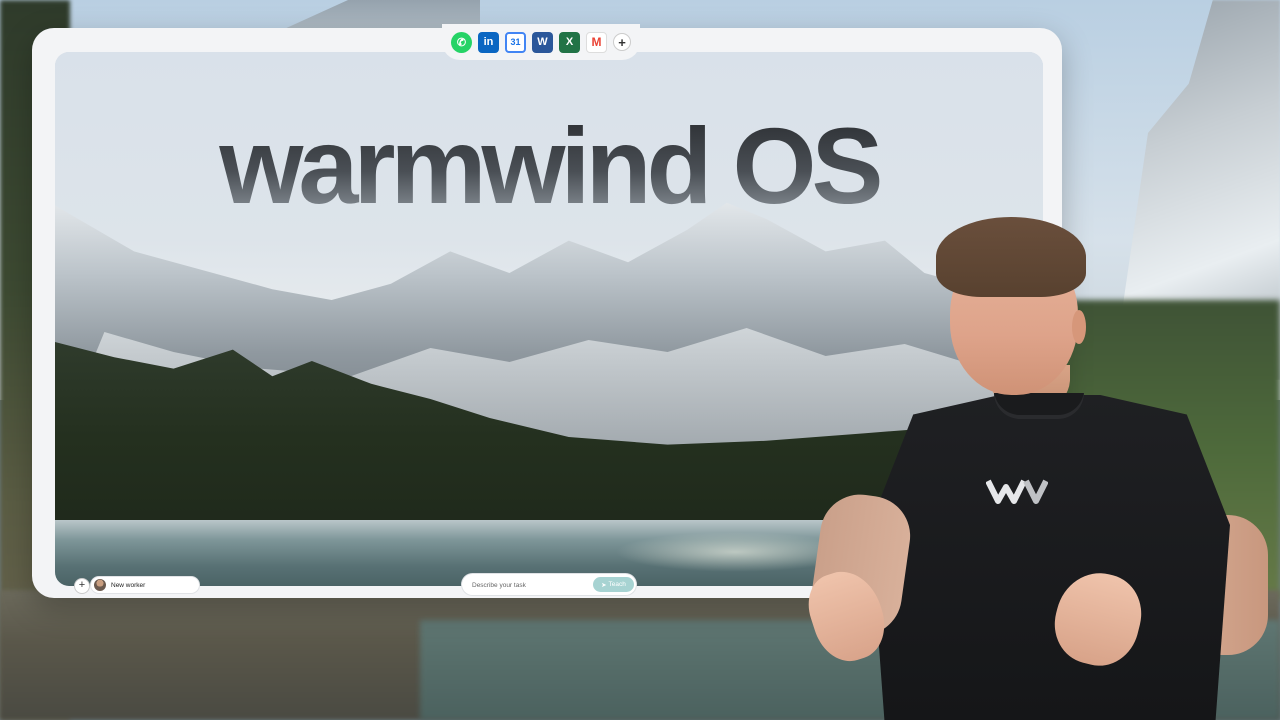 The image size is (1280, 720). What do you see at coordinates (488, 42) in the screenshot?
I see `linkedin-icon: in` at bounding box center [488, 42].